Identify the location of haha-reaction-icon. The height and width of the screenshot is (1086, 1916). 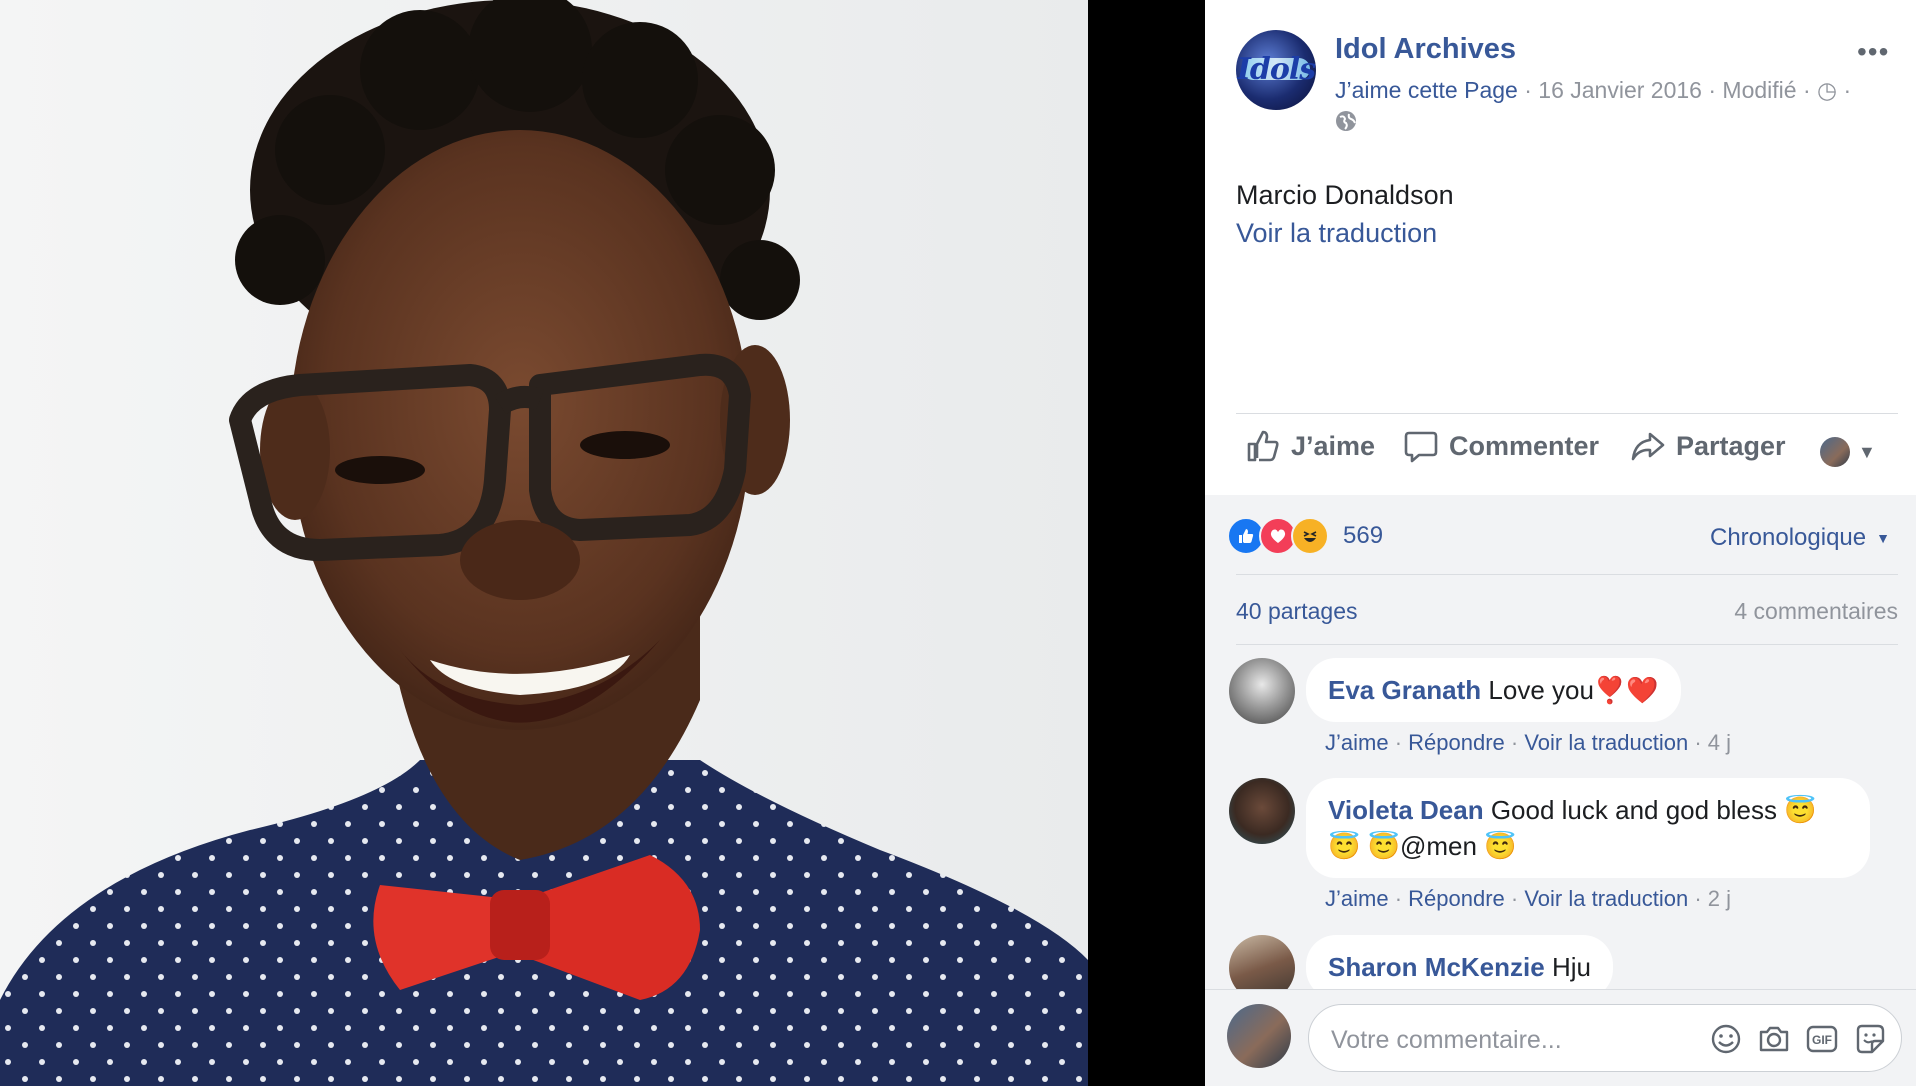
(1310, 536).